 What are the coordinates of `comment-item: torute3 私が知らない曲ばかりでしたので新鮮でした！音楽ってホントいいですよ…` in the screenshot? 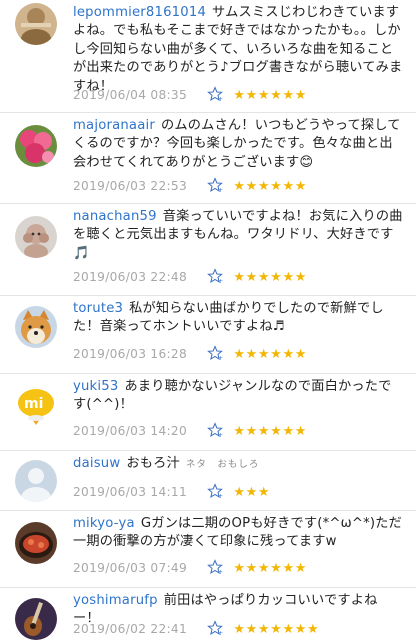 It's located at (208, 335).